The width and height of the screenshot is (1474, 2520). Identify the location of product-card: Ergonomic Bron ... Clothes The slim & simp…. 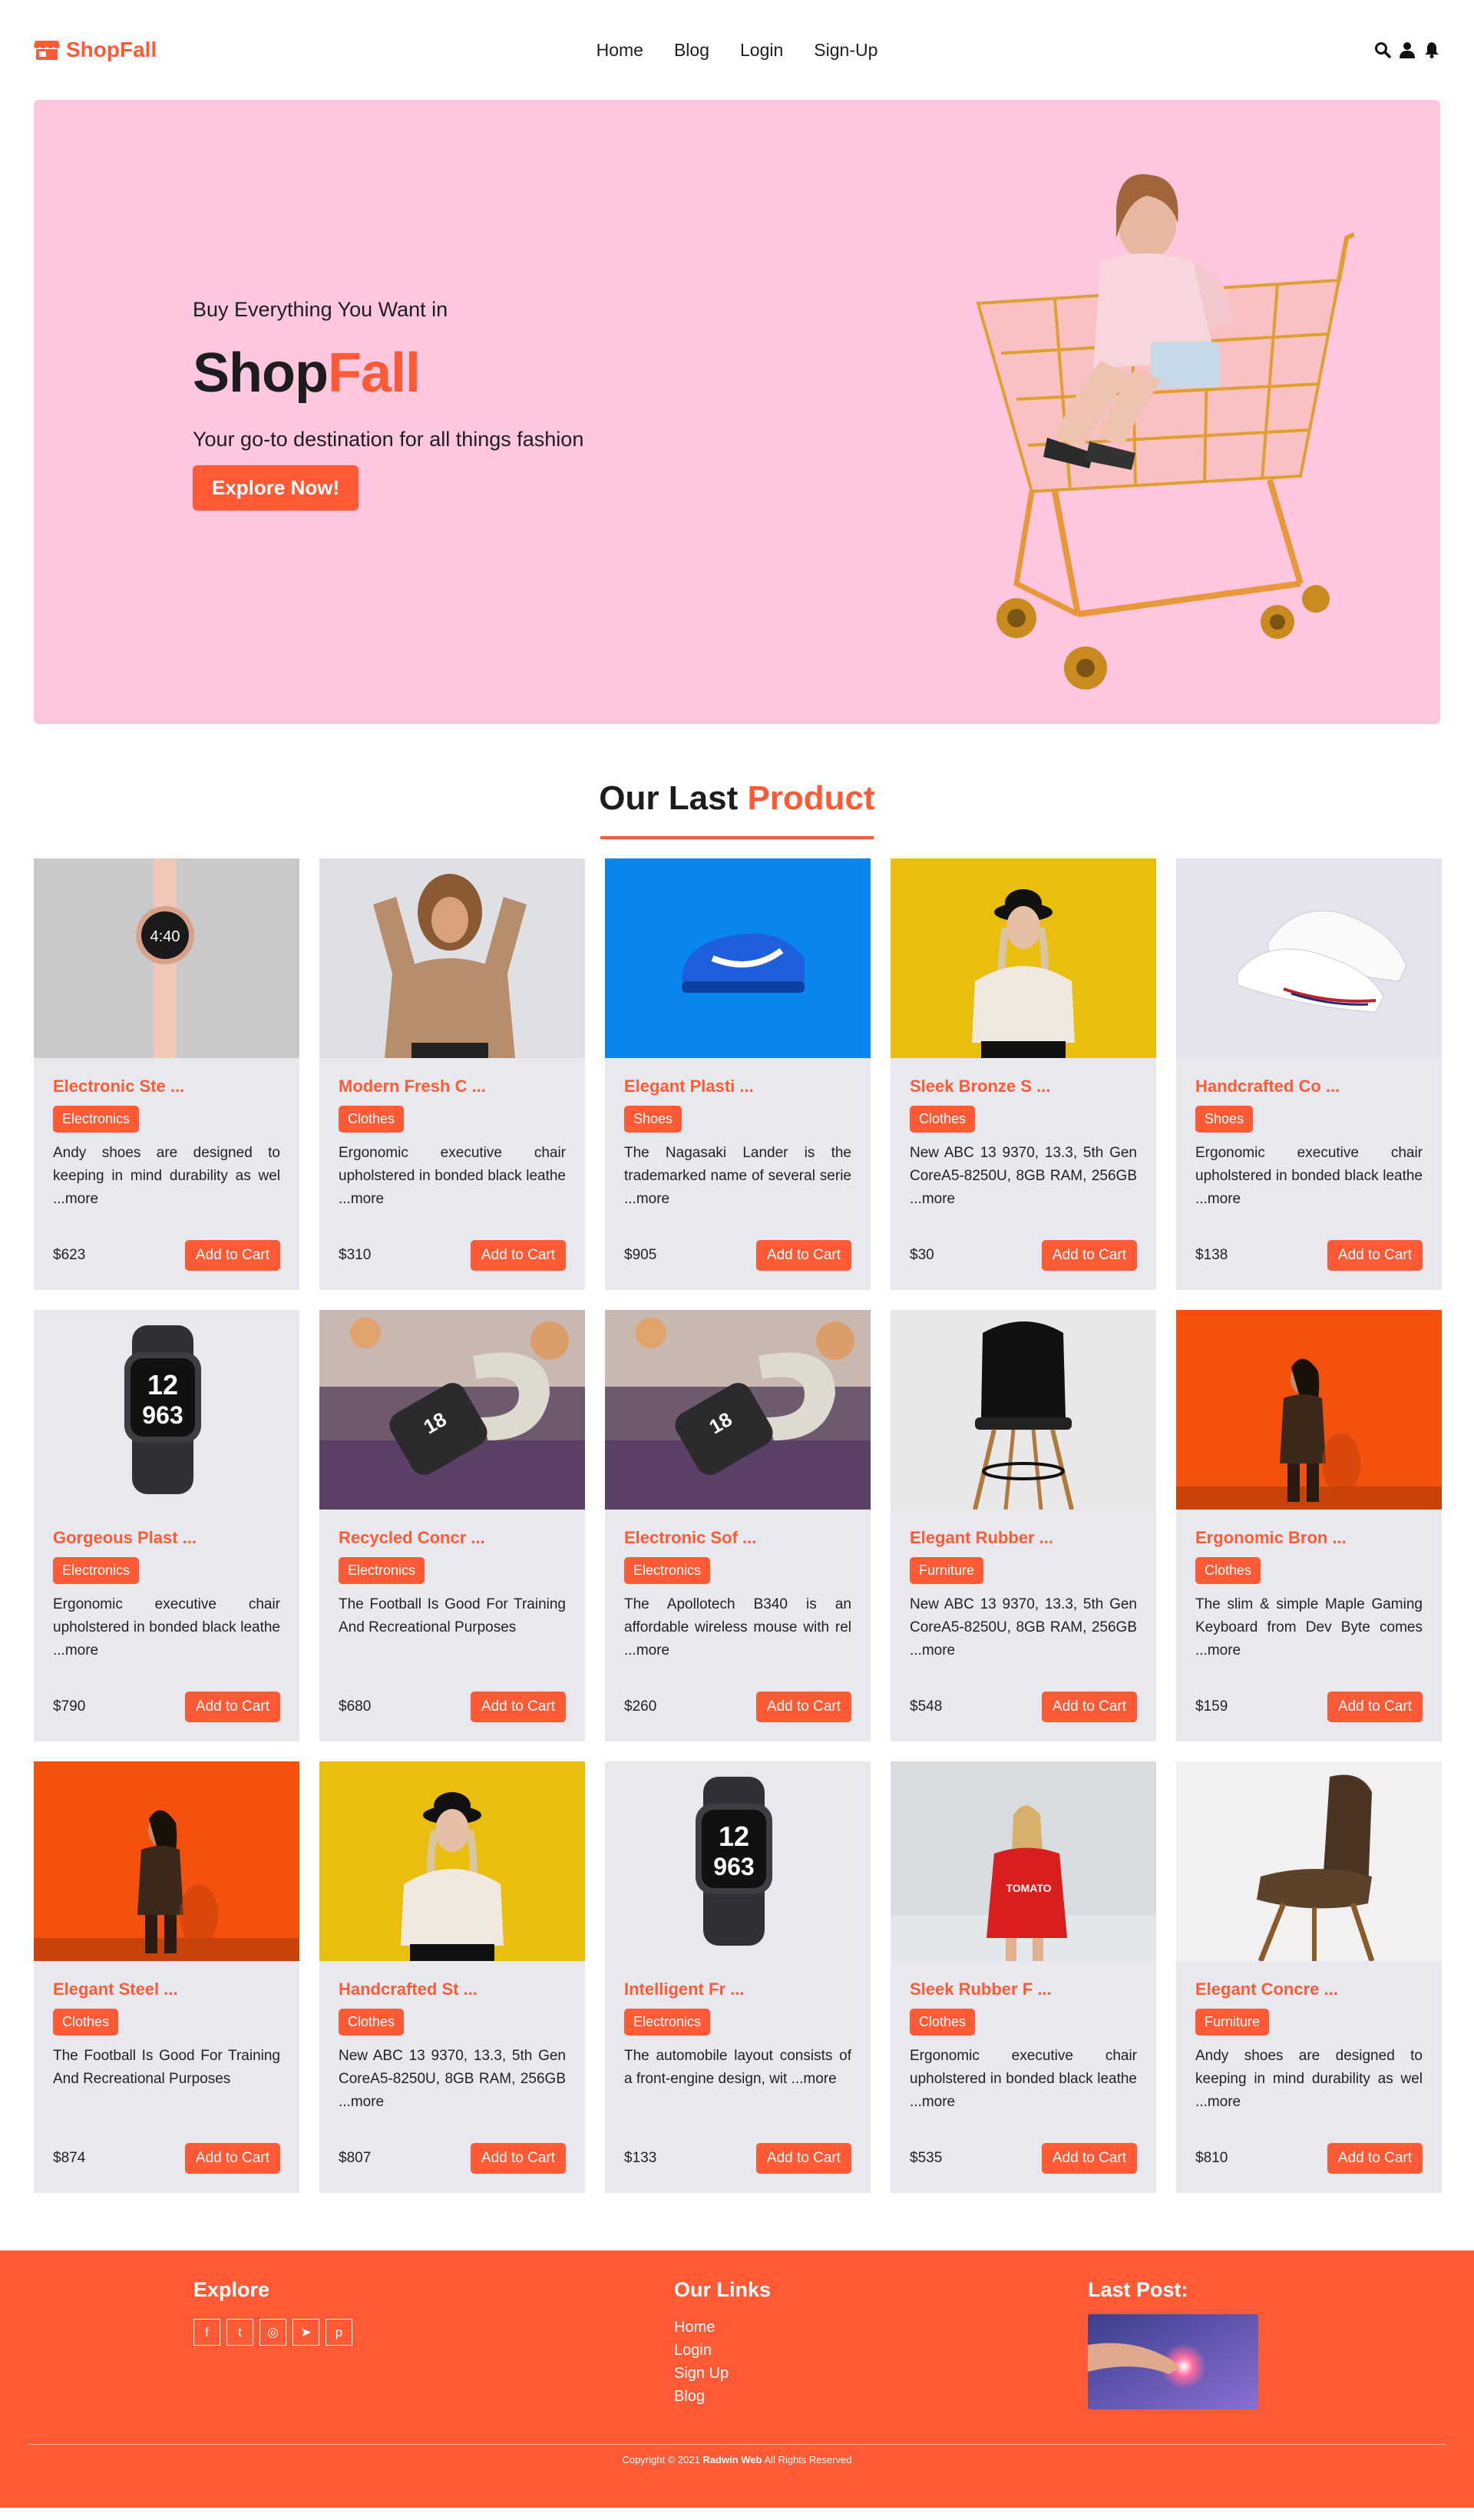
(1309, 1525).